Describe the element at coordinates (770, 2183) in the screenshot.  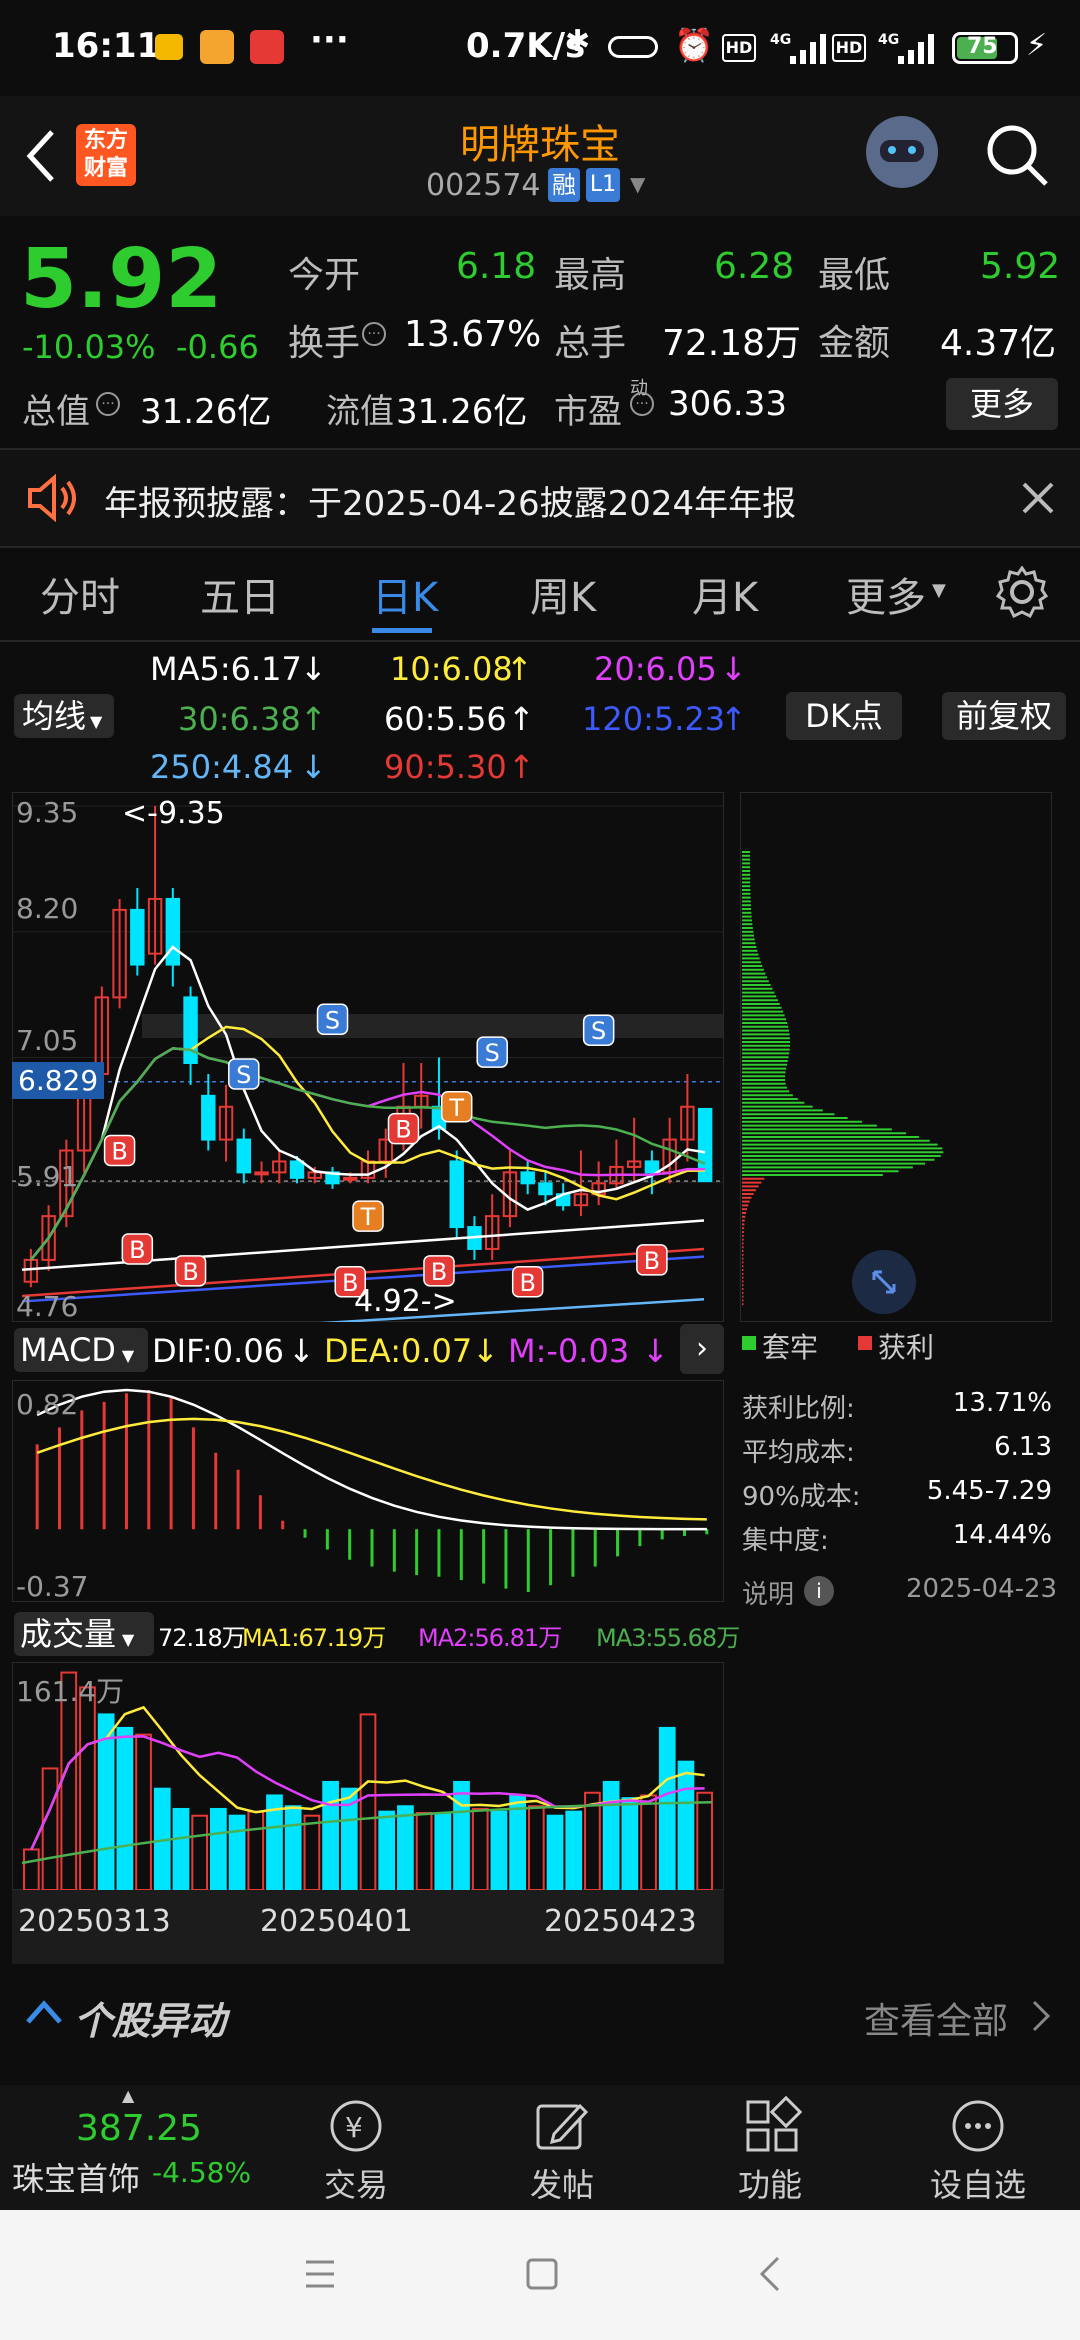
I see `nav-function: 功能` at that location.